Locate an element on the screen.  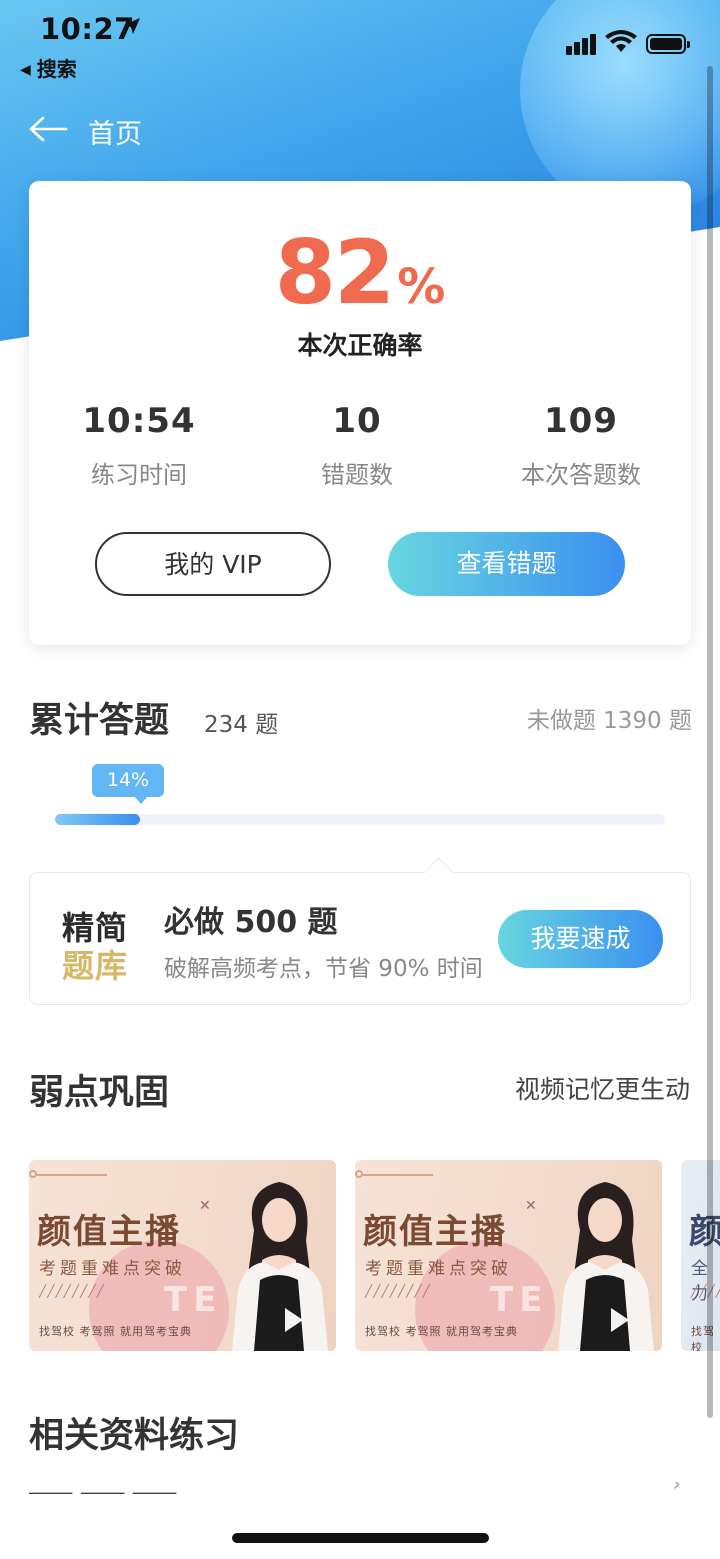
nav-title-home: 首页 is located at coordinates (115, 131).